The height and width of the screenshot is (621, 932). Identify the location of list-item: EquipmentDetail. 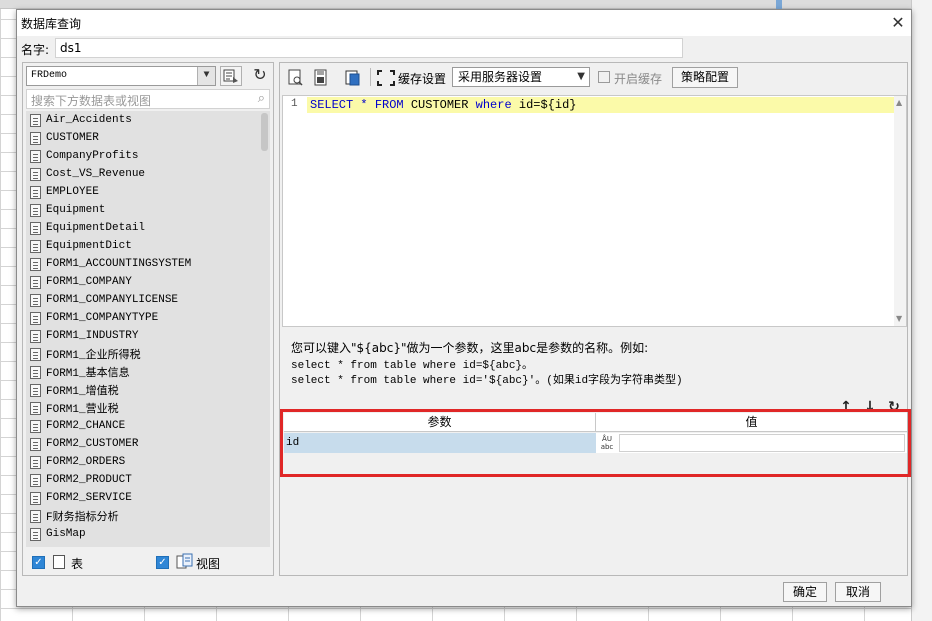
(148, 228).